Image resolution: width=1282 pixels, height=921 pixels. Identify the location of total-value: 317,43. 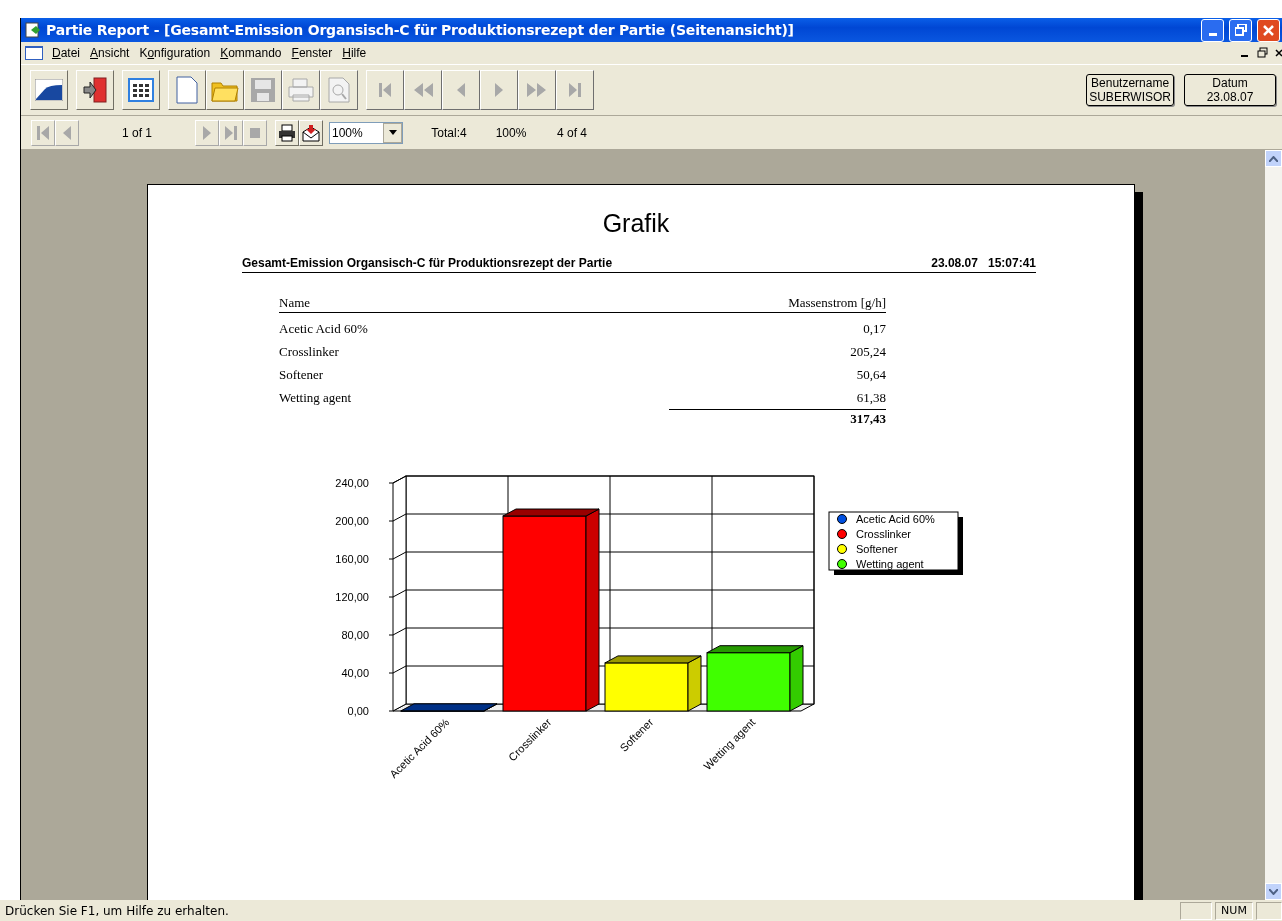
(777, 418).